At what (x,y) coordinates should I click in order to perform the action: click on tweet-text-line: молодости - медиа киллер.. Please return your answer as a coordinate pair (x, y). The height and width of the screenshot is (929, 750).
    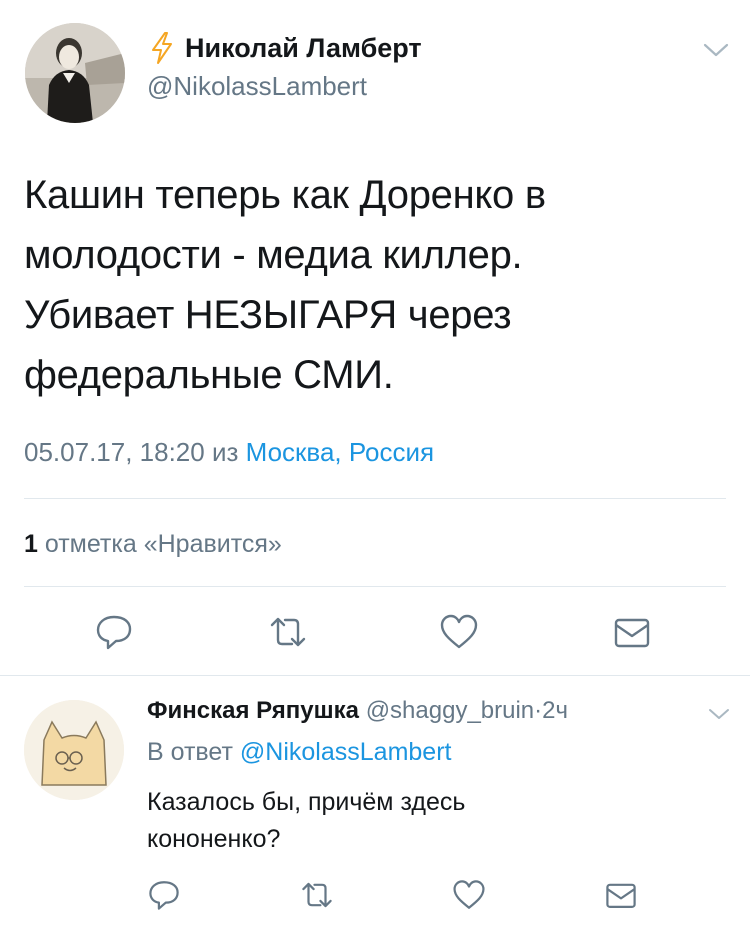
    Looking at the image, I should click on (273, 255).